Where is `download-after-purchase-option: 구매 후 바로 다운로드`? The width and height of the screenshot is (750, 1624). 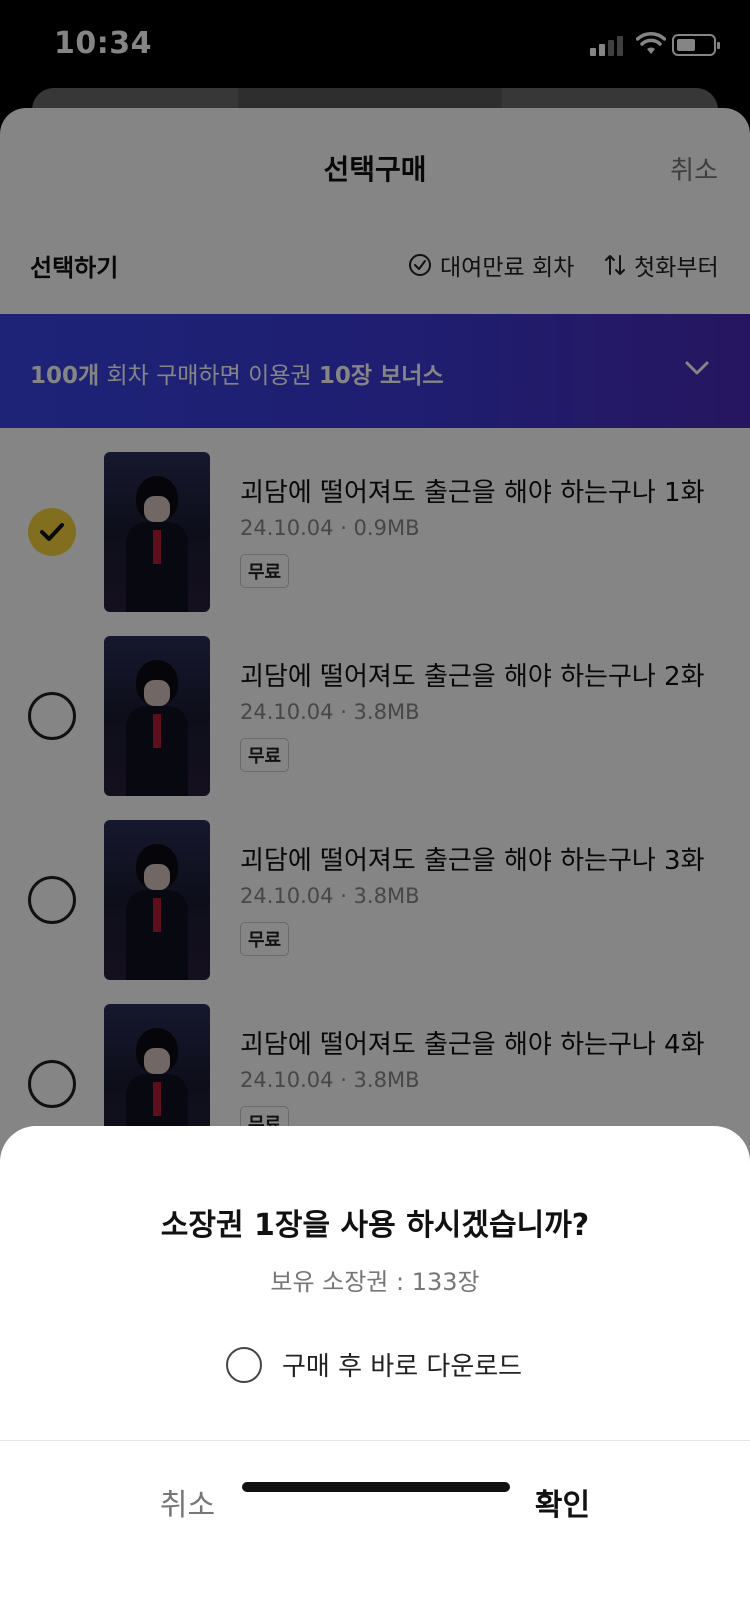 download-after-purchase-option: 구매 후 바로 다운로드 is located at coordinates (374, 1364).